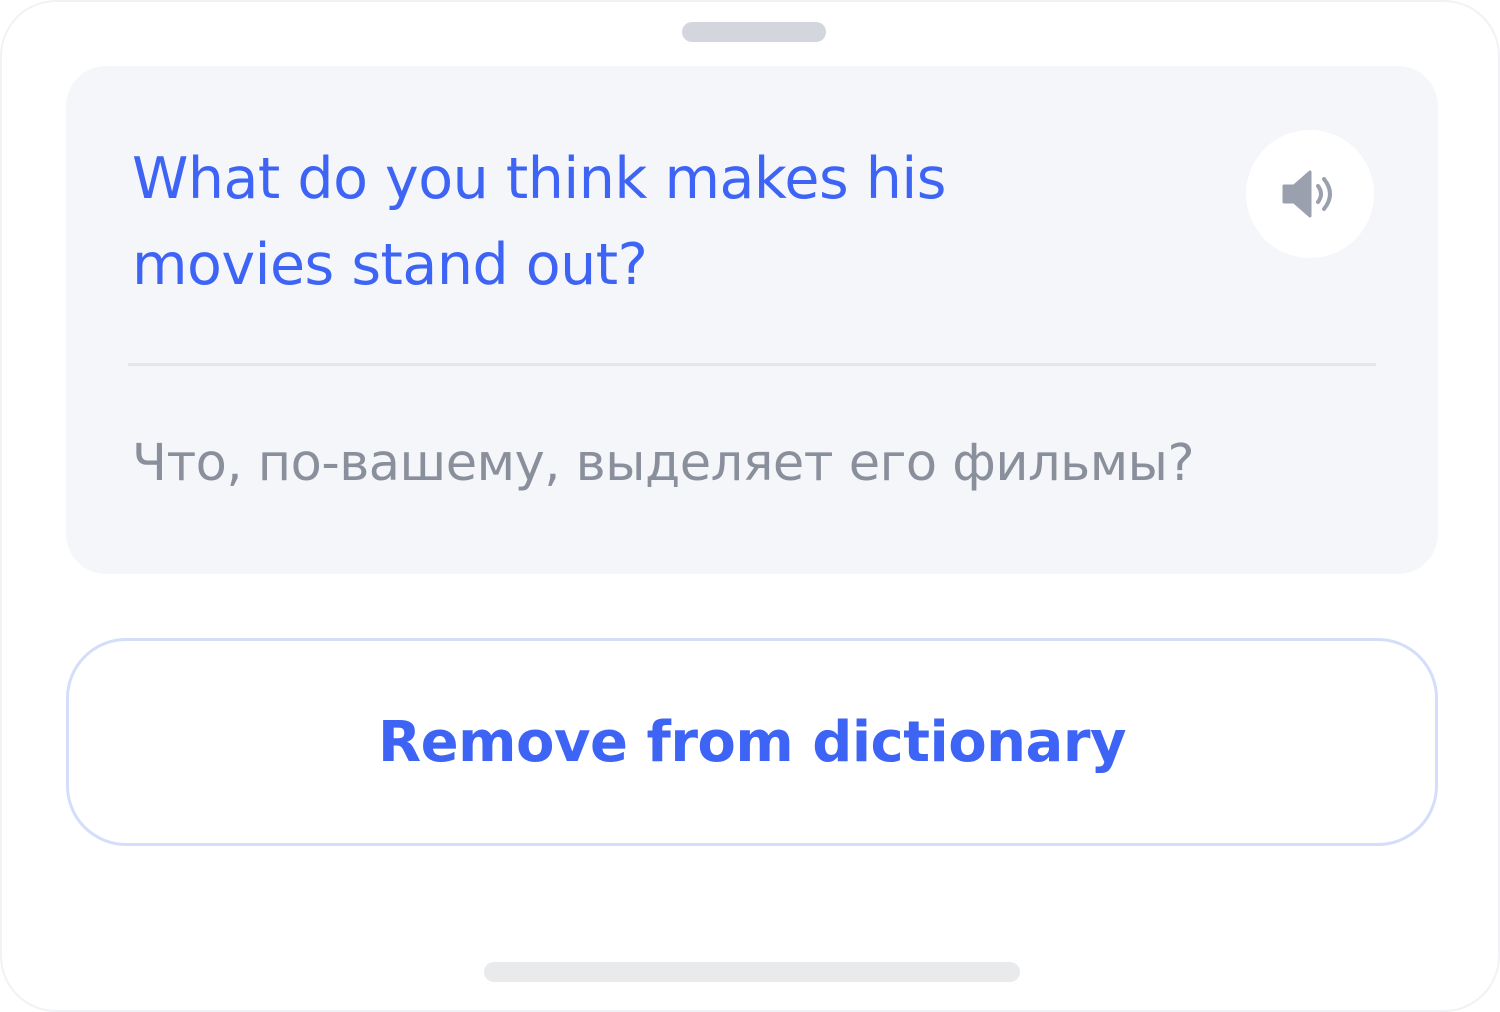  What do you see at coordinates (663, 463) in the screenshot?
I see `phrase-translation-text: Что, по-вашему, выделяет его фильмы?` at bounding box center [663, 463].